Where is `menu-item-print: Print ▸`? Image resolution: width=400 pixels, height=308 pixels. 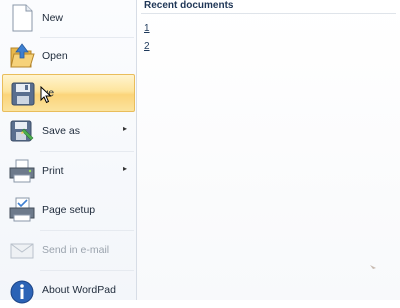
menu-item-print: Print ▸ is located at coordinates (68, 171).